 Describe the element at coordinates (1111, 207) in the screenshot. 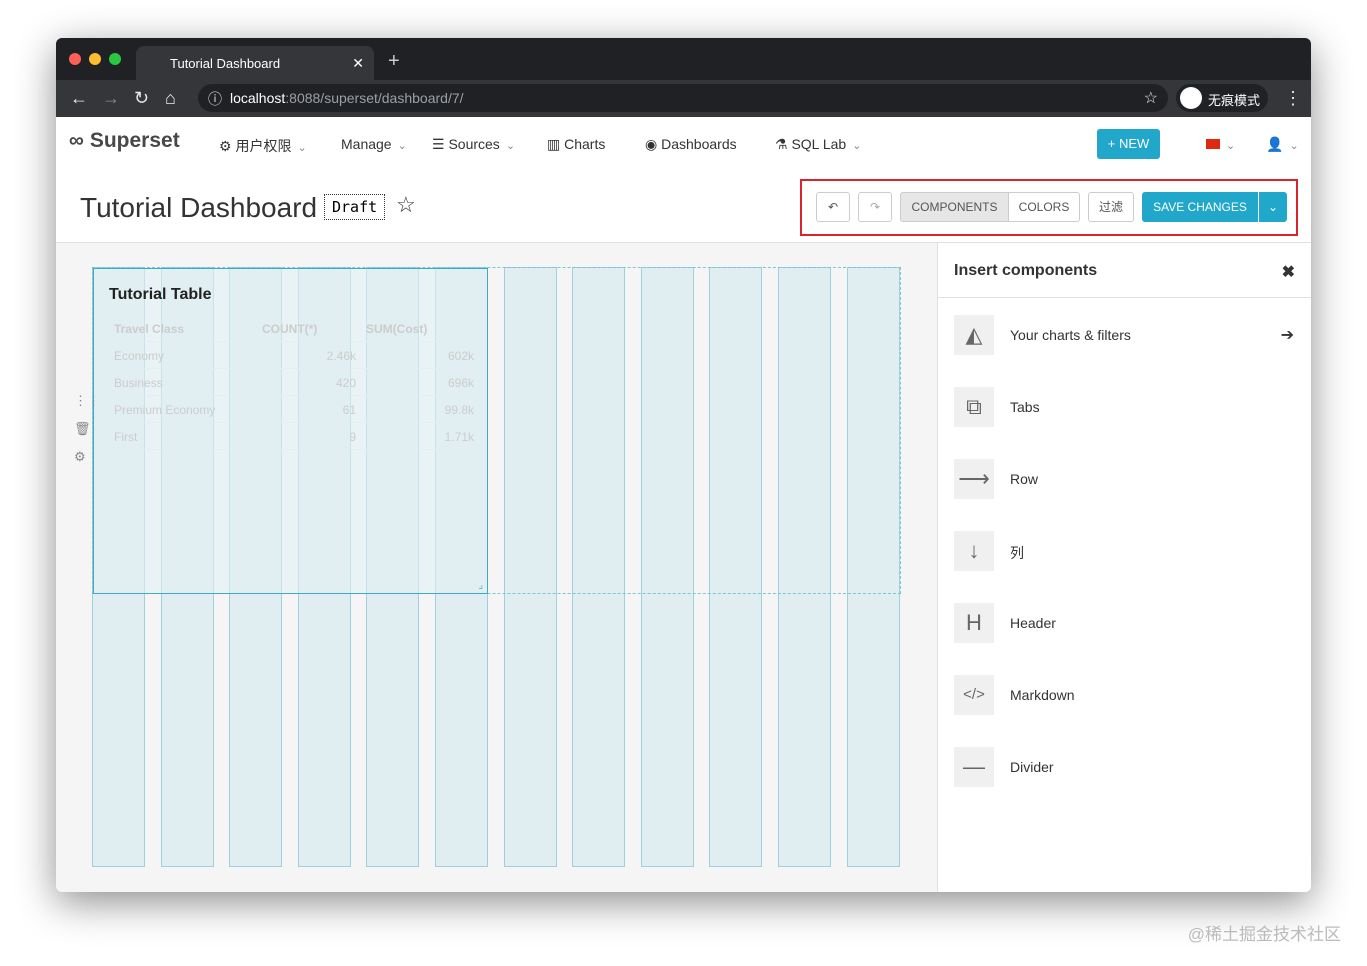

I see `filter-button: 过滤` at that location.